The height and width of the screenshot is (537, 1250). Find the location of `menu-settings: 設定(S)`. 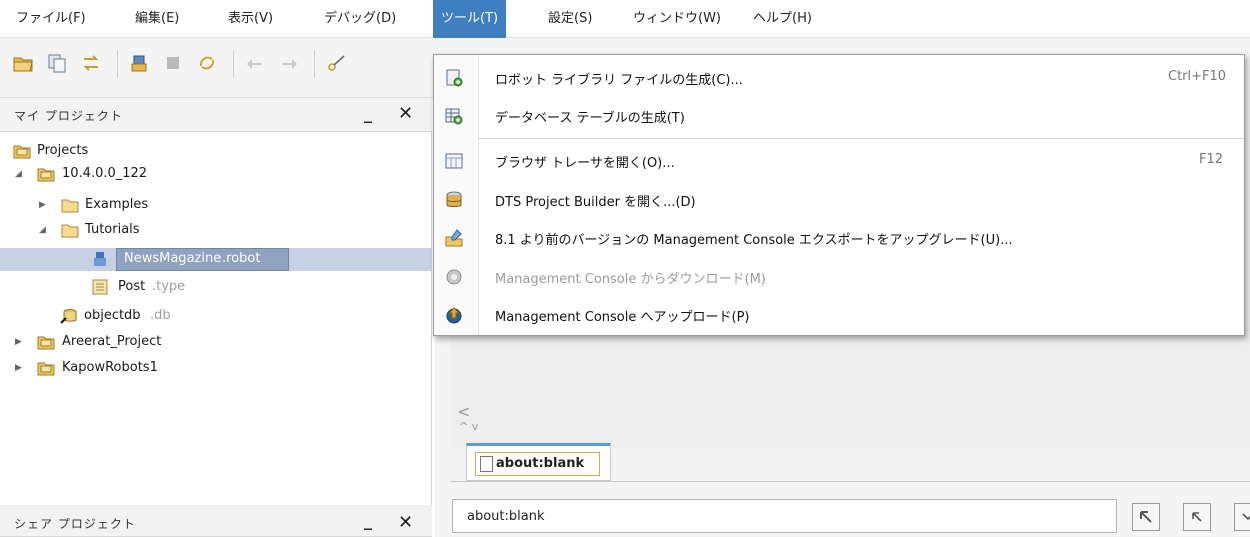

menu-settings: 設定(S) is located at coordinates (570, 19).